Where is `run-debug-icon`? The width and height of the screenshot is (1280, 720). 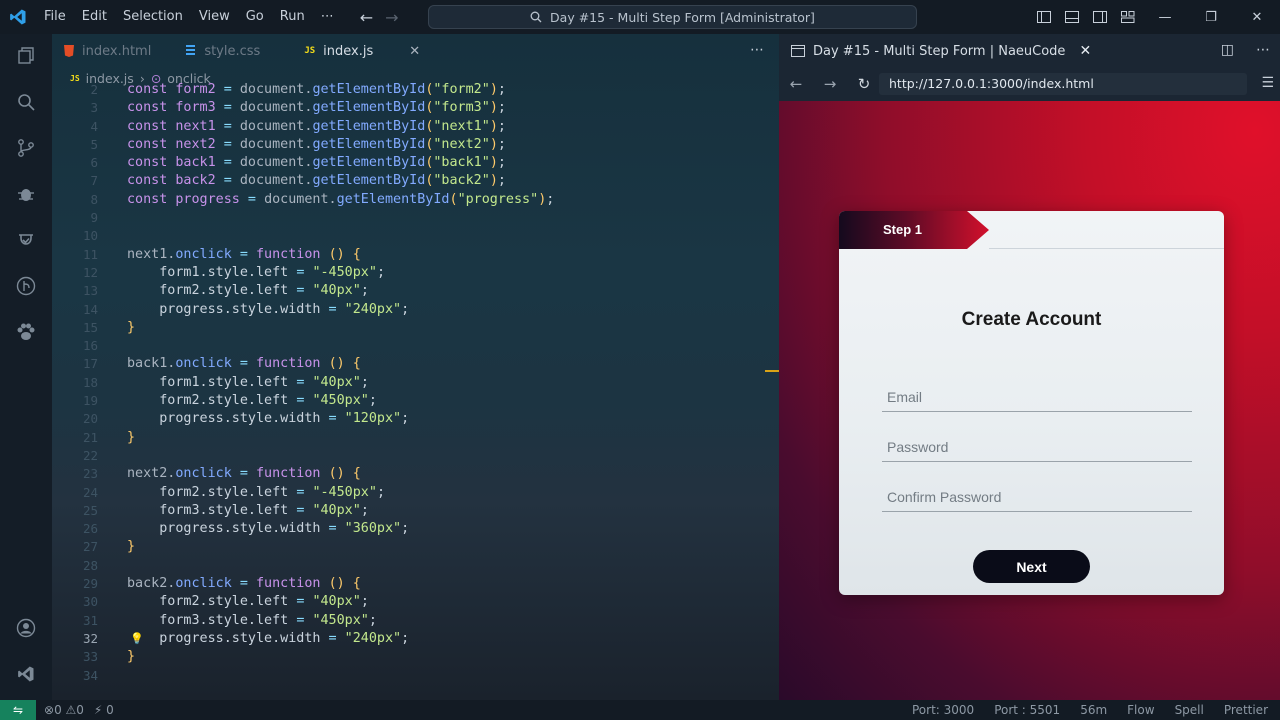
run-debug-icon is located at coordinates (26, 194).